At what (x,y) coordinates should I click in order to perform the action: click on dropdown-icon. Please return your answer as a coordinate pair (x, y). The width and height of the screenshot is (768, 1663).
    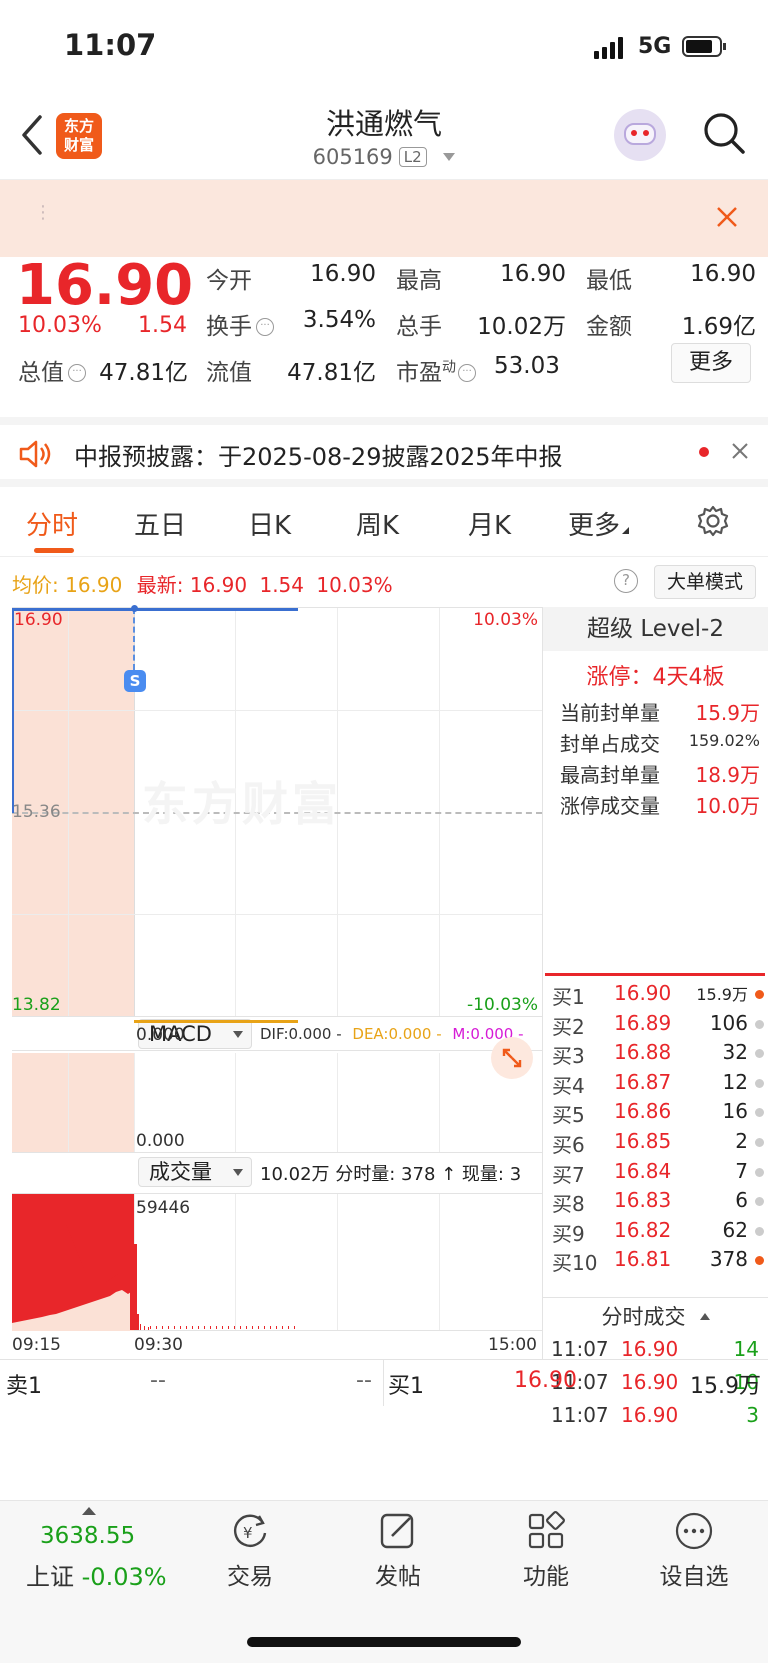
    Looking at the image, I should click on (449, 157).